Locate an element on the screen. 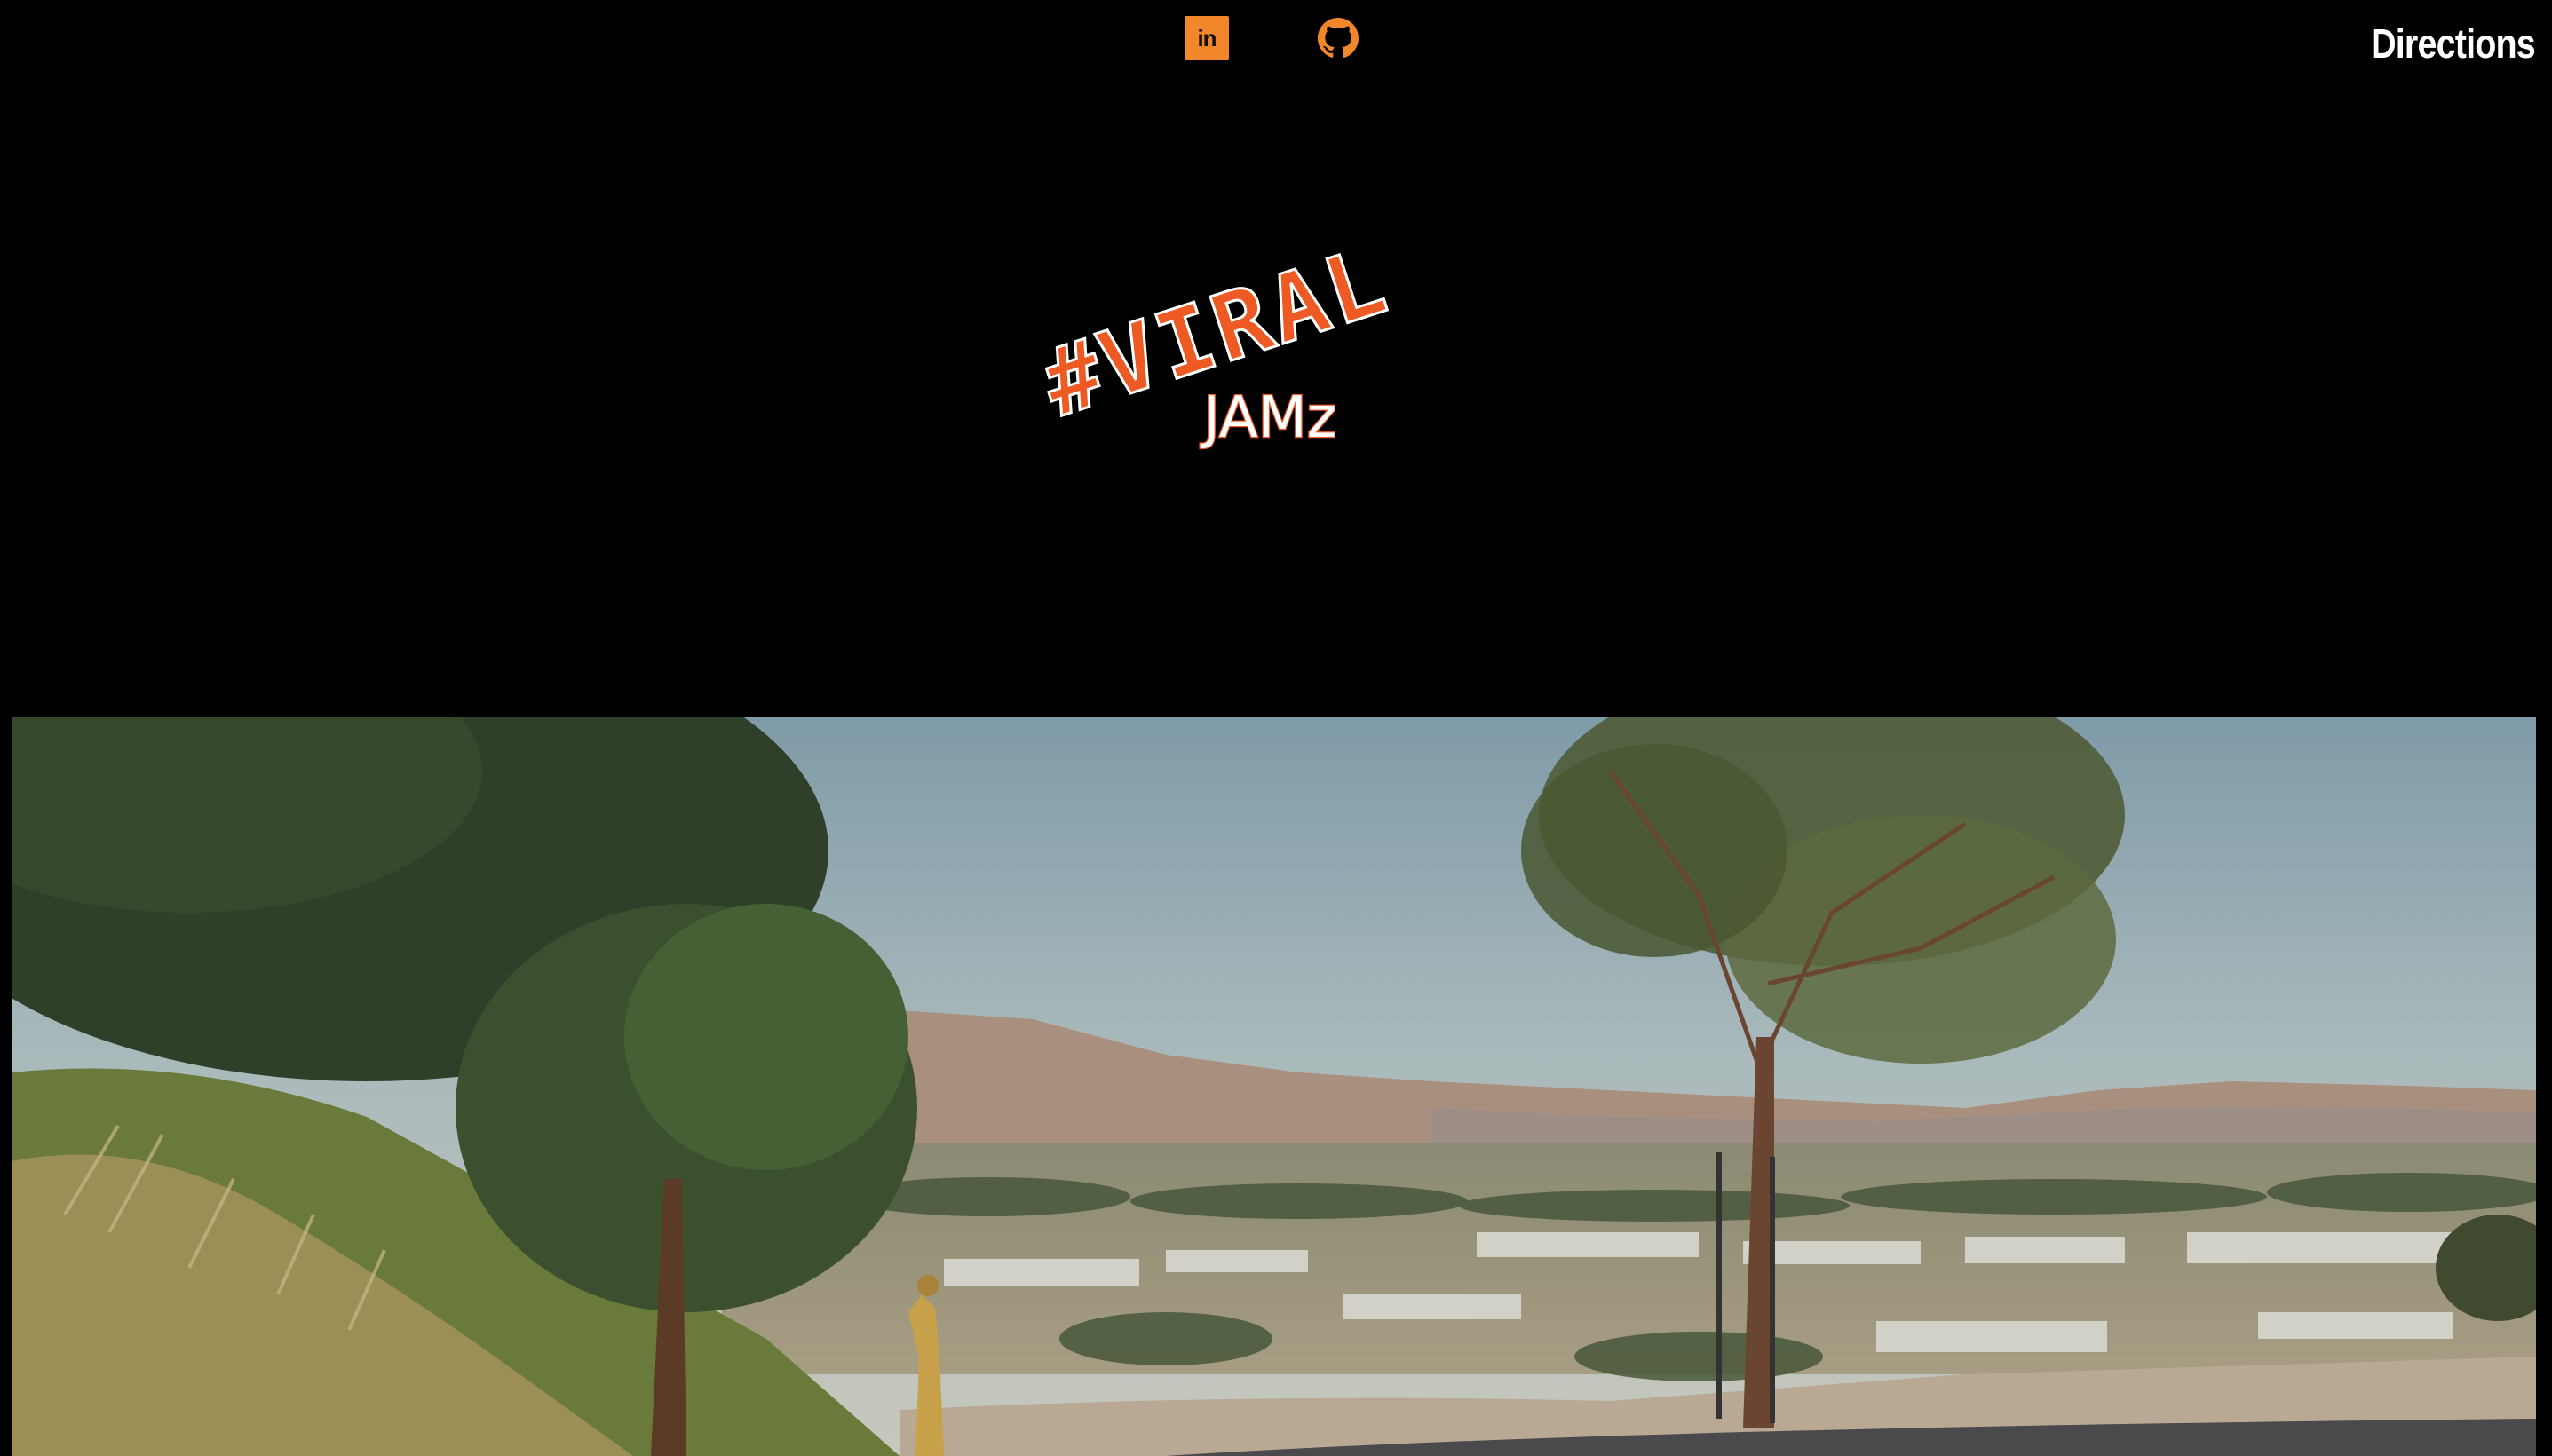 The height and width of the screenshot is (1456, 2552). github-link is located at coordinates (1338, 38).